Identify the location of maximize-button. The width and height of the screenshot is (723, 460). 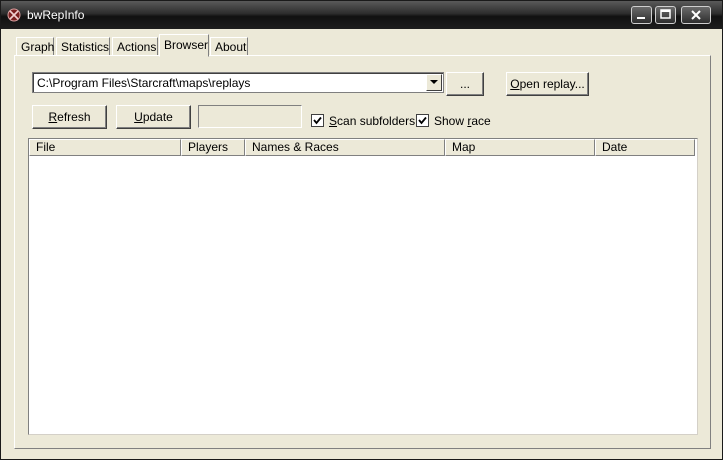
(665, 15).